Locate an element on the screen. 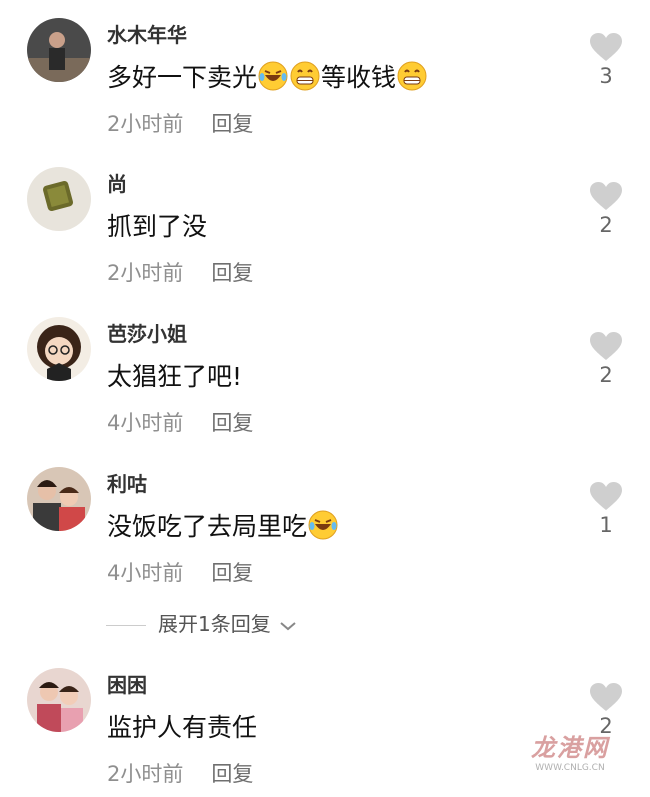 The width and height of the screenshot is (650, 797). comment-text: 多好一下卖光 等收钱 is located at coordinates (267, 76).